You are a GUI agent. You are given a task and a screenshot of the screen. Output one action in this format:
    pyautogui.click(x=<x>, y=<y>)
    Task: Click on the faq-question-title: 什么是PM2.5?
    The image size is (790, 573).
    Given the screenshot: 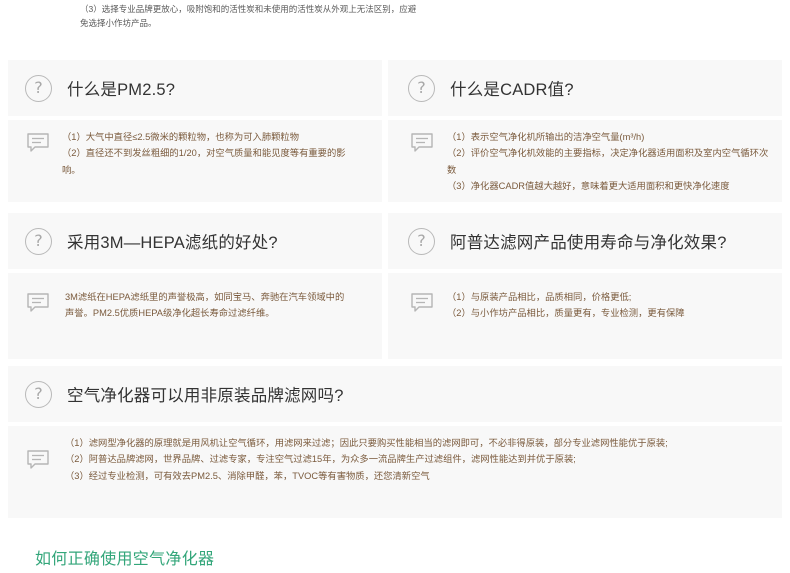 What is the action you would take?
    pyautogui.click(x=121, y=90)
    